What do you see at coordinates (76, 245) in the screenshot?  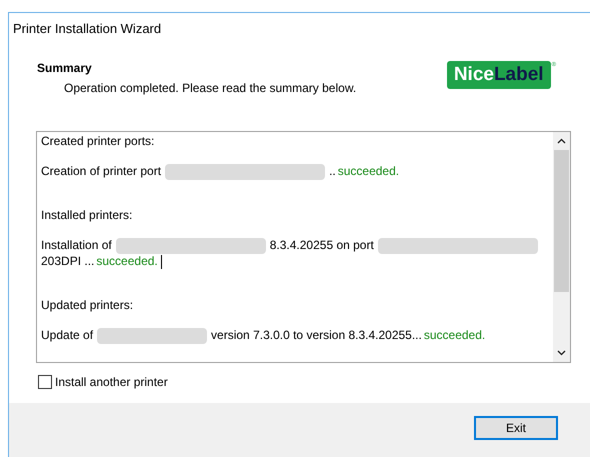 I see `log-text: Installation of` at bounding box center [76, 245].